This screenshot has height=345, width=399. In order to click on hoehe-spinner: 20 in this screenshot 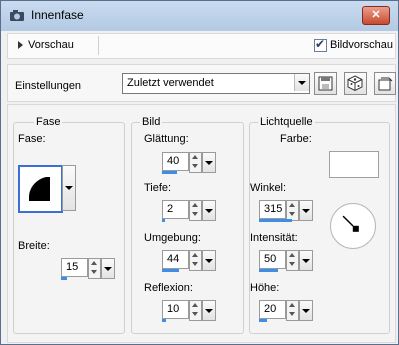, I will do `click(286, 312)`.